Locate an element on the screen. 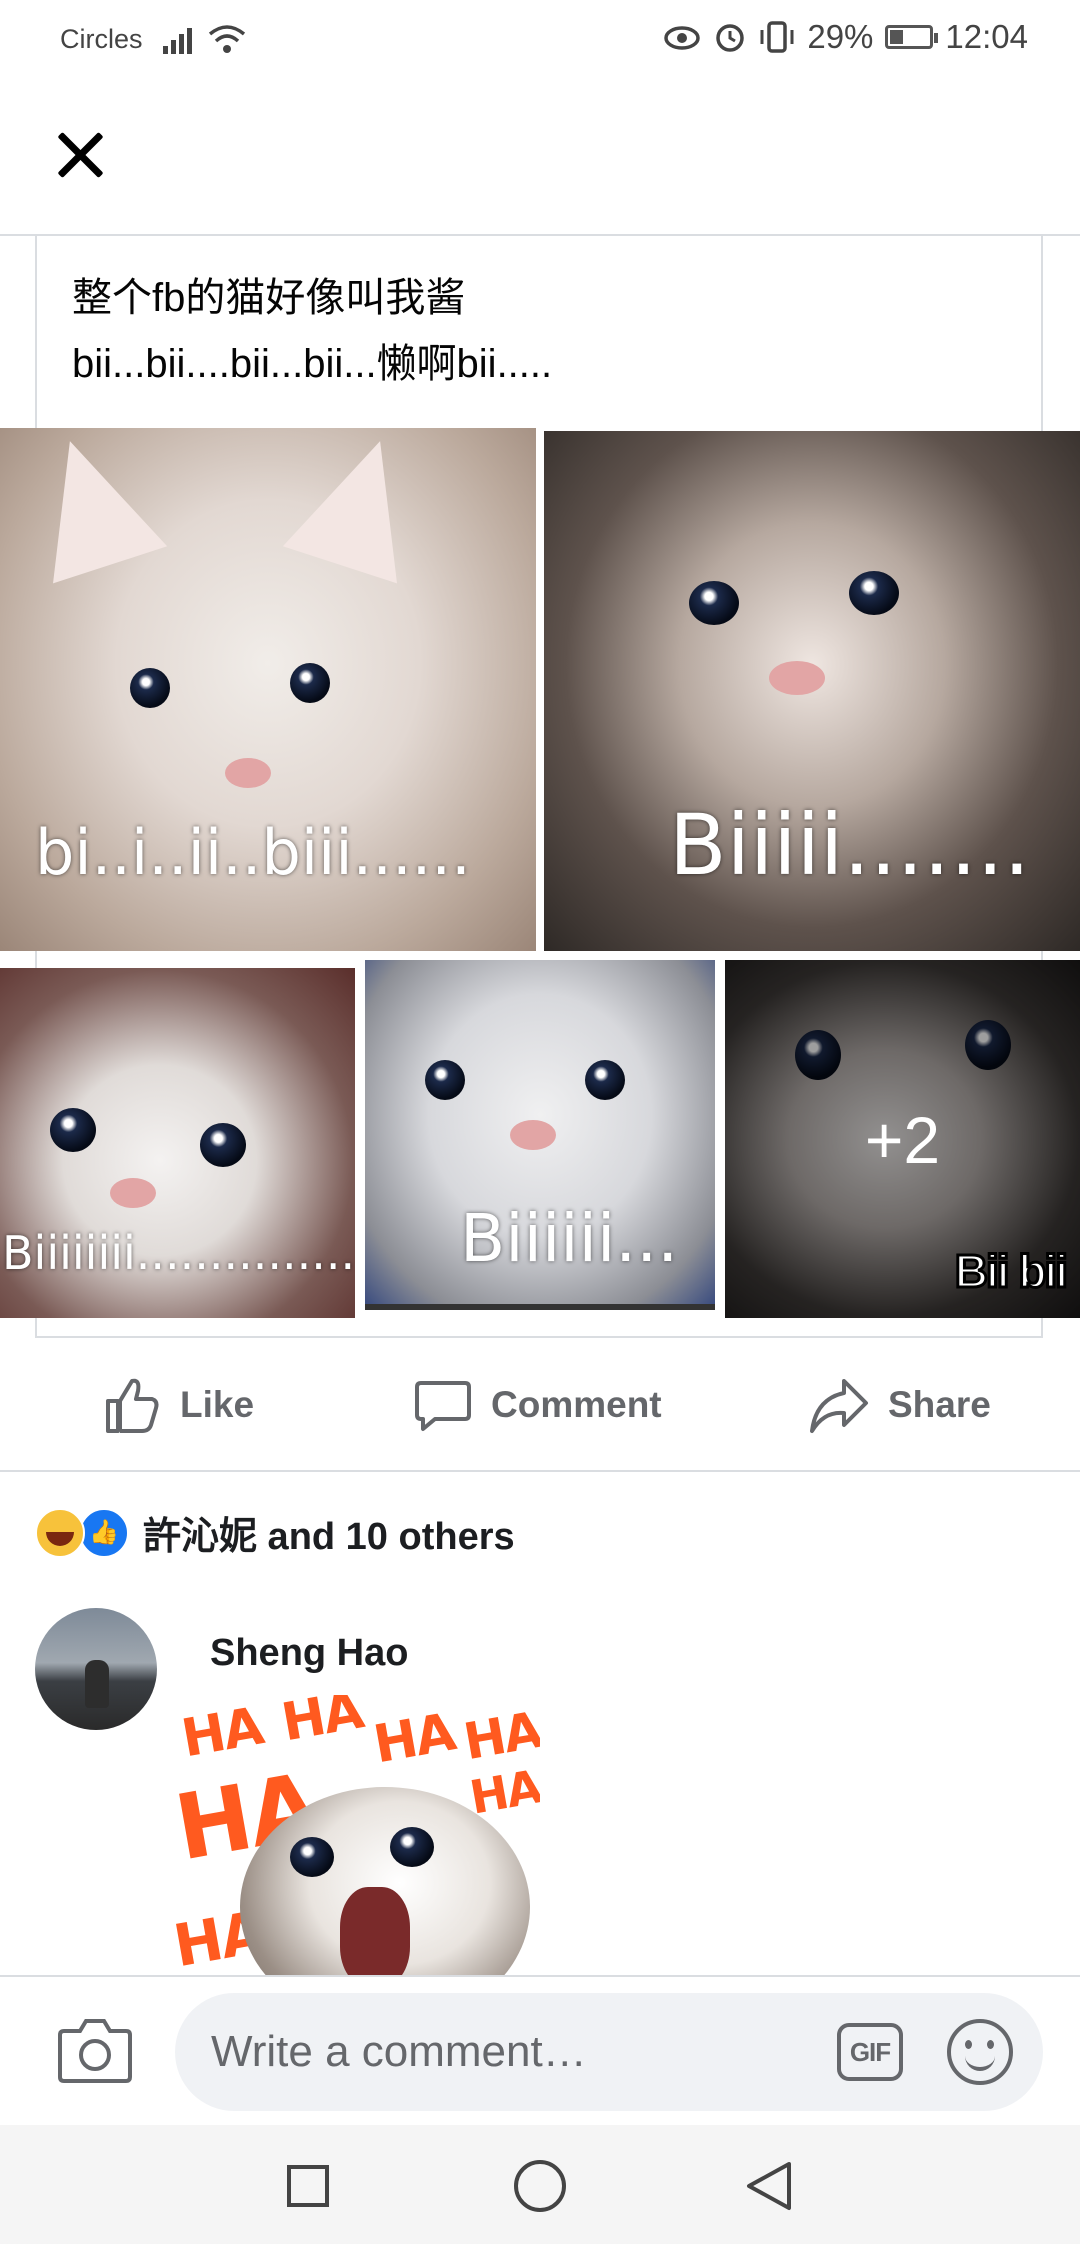 The image size is (1080, 2244). like-icon is located at coordinates (132, 1405).